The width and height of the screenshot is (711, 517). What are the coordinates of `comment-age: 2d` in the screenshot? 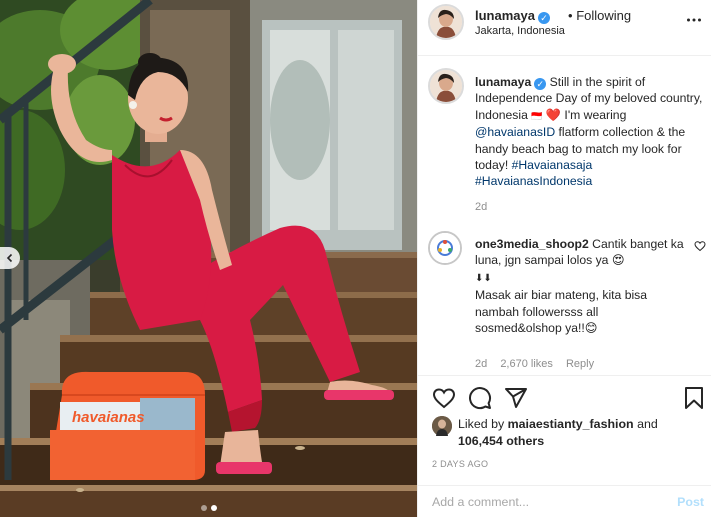 It's located at (481, 364).